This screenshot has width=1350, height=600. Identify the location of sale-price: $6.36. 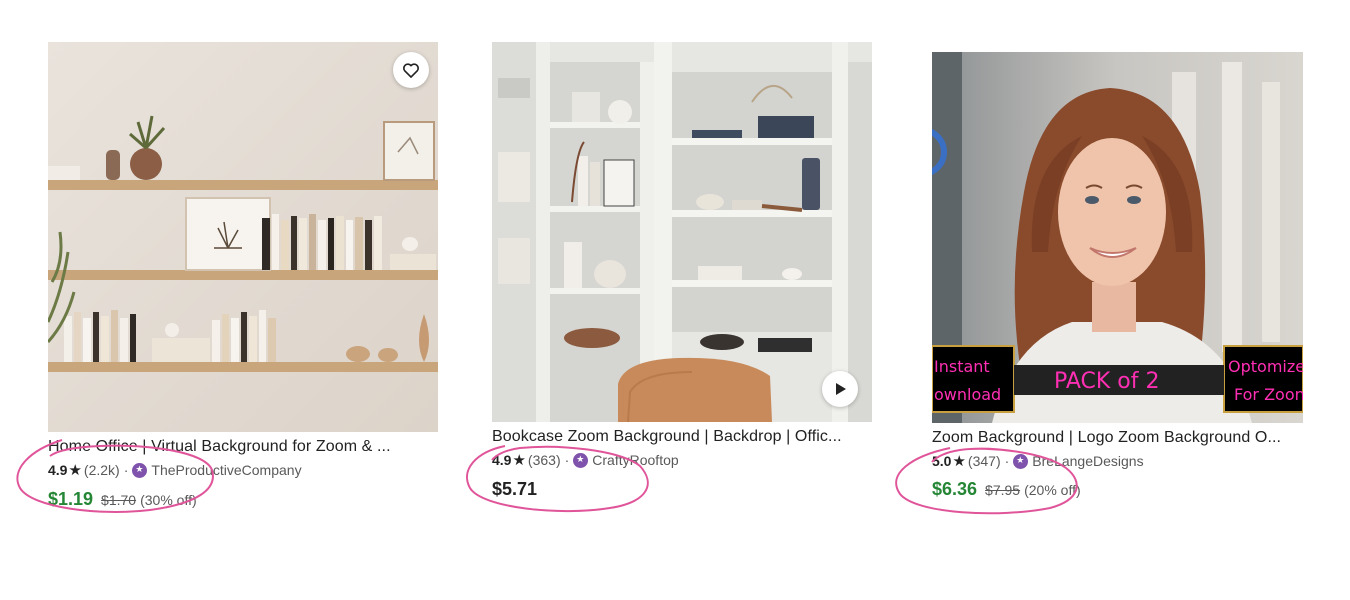
(955, 489).